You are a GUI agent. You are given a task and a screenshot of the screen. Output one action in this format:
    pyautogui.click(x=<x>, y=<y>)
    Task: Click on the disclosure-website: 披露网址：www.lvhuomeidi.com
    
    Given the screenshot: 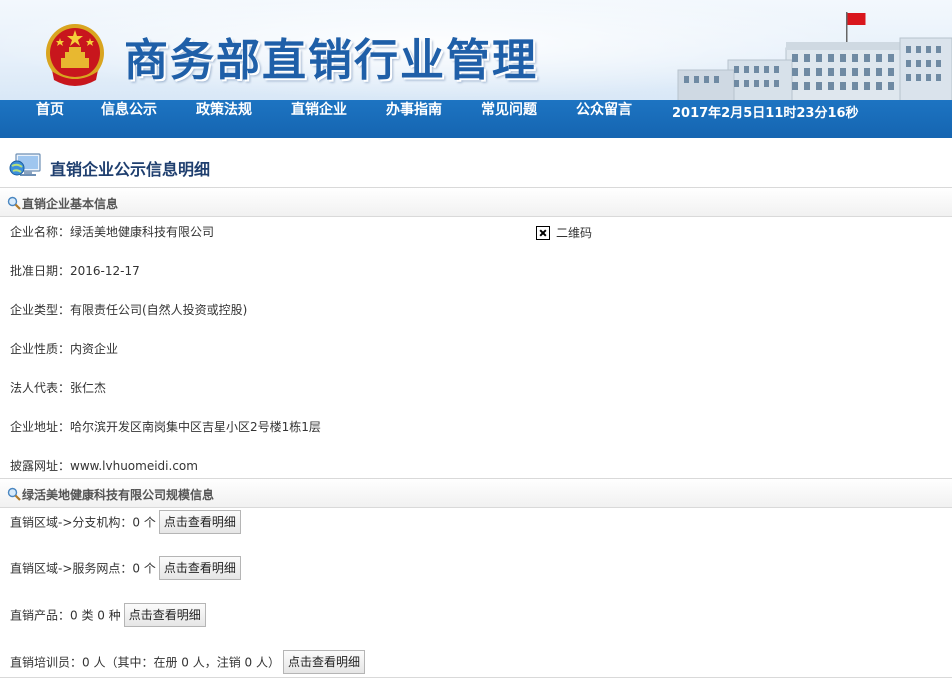 What is the action you would take?
    pyautogui.click(x=104, y=465)
    